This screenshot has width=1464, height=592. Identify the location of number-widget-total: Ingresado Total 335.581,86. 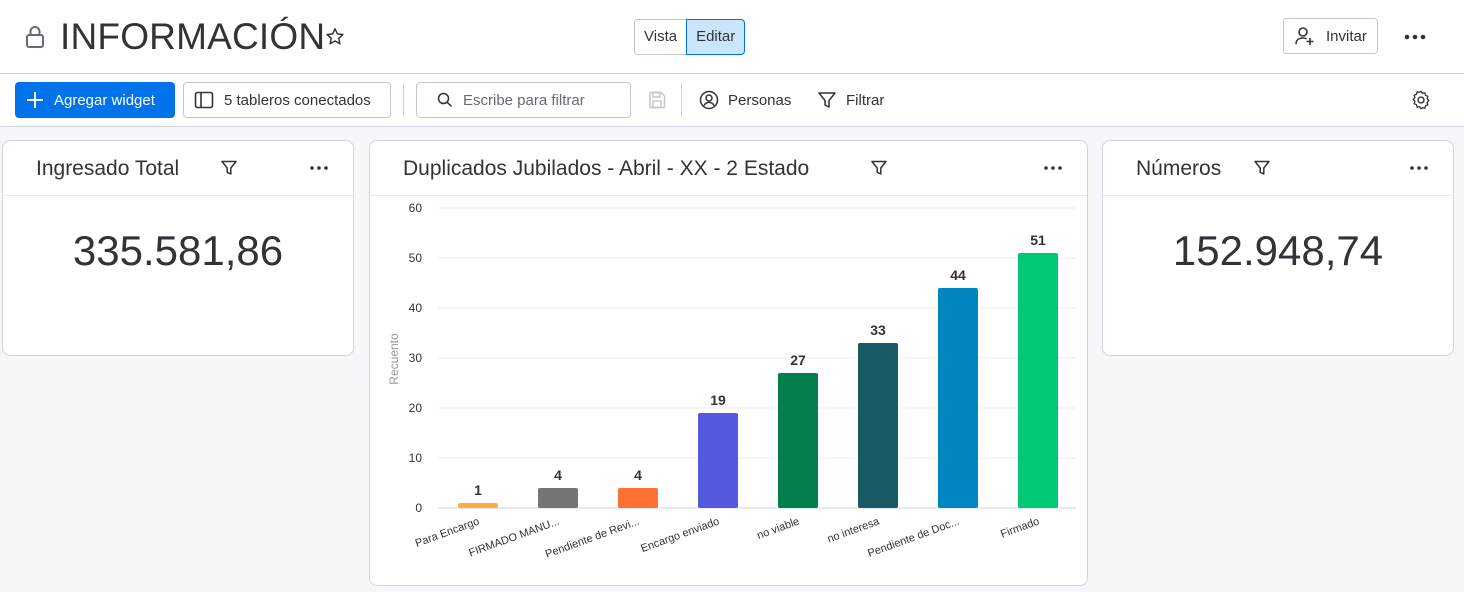
(178, 248).